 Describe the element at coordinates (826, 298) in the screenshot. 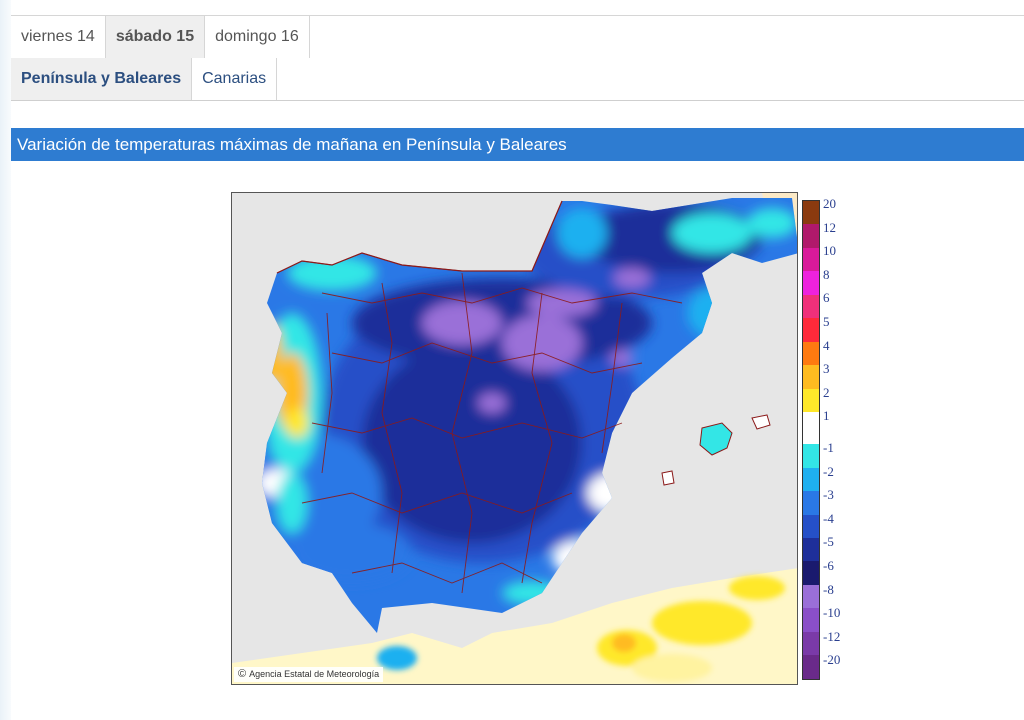

I see `legend-label-6: 6` at that location.